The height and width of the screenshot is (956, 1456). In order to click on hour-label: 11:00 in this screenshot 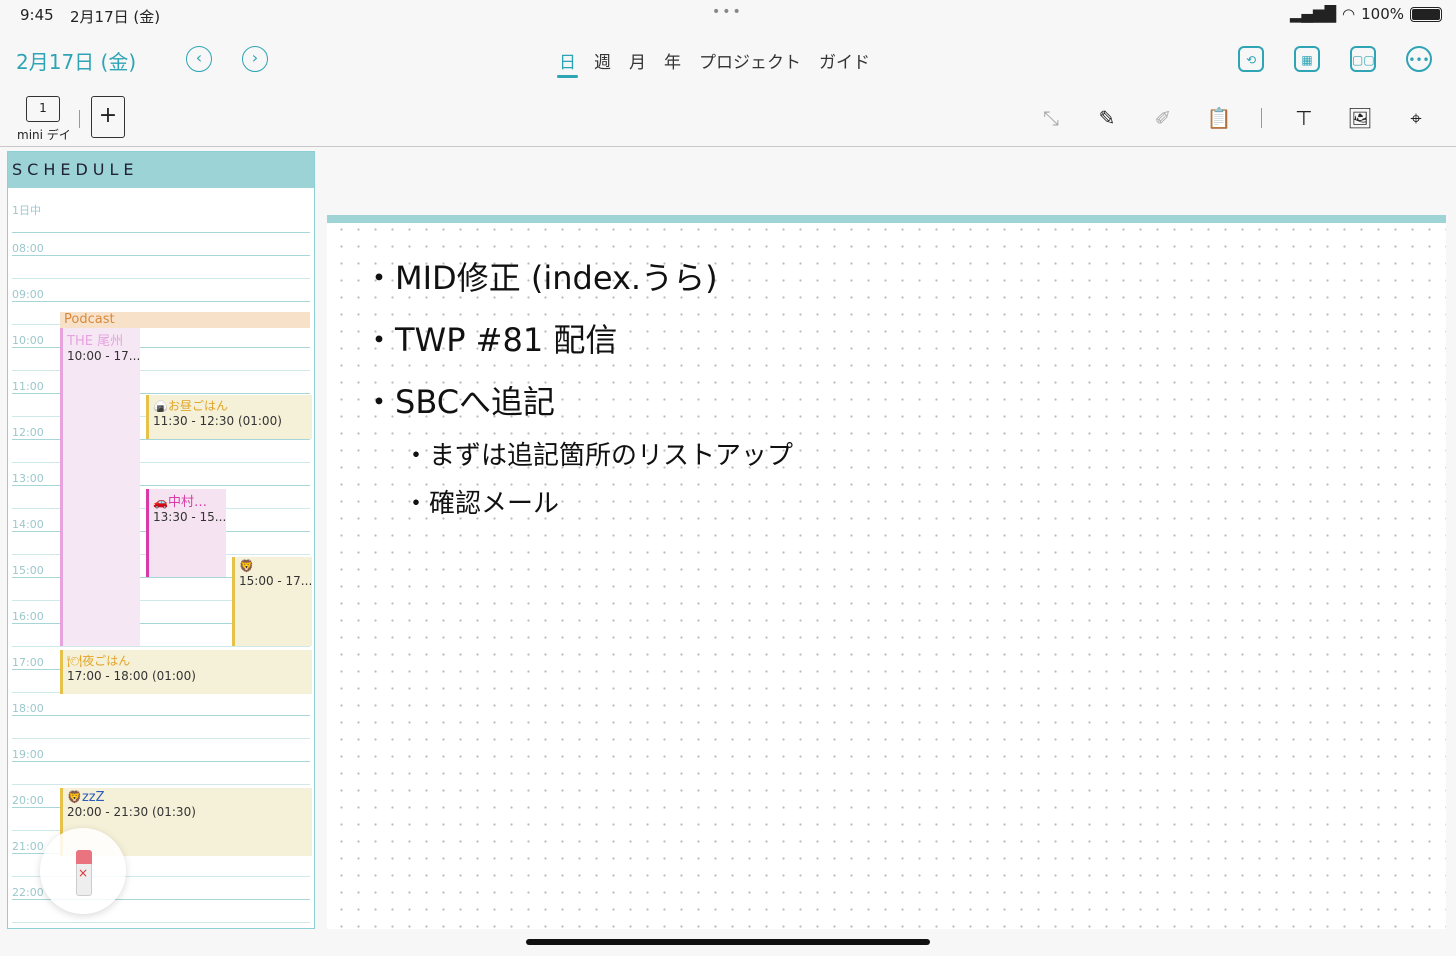, I will do `click(28, 386)`.